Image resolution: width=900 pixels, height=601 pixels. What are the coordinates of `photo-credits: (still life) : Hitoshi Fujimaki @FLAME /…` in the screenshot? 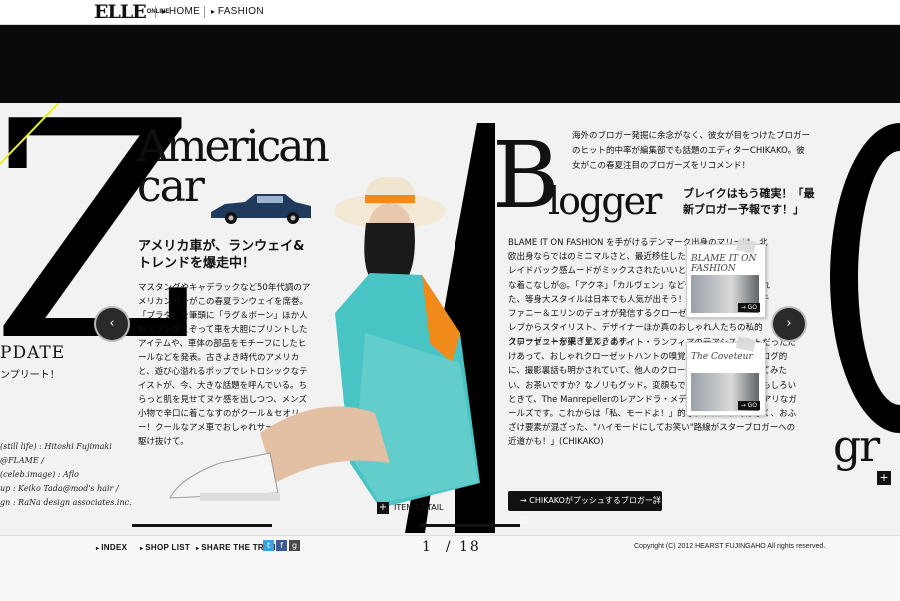 It's located at (67, 475).